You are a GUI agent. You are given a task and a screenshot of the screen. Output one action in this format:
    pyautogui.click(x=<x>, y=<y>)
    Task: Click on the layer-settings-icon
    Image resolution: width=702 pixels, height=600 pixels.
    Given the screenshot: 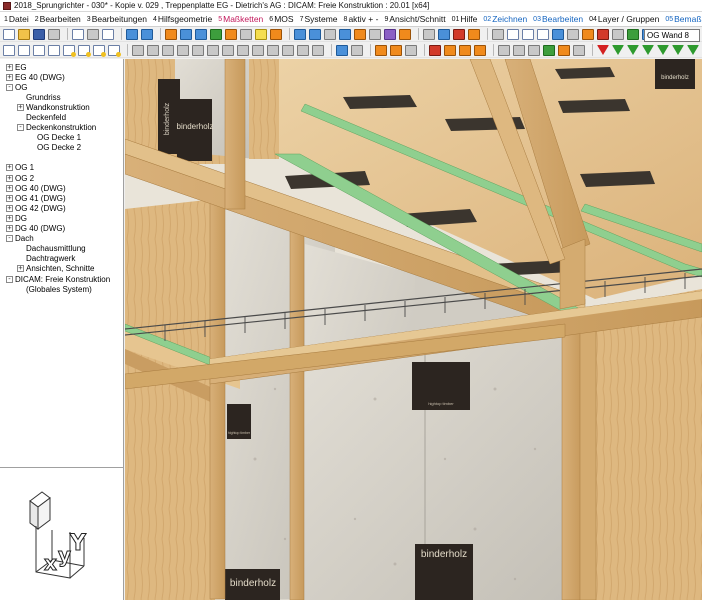 What is the action you would take?
    pyautogui.click(x=618, y=34)
    